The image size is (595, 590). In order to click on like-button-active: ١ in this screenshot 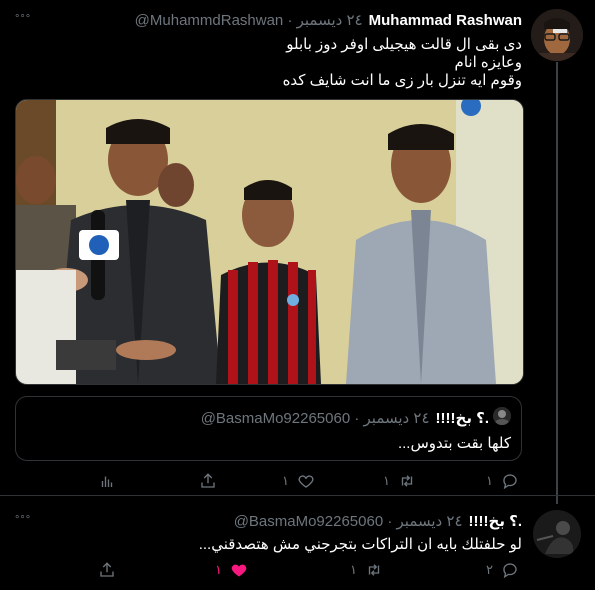, I will do `click(231, 570)`.